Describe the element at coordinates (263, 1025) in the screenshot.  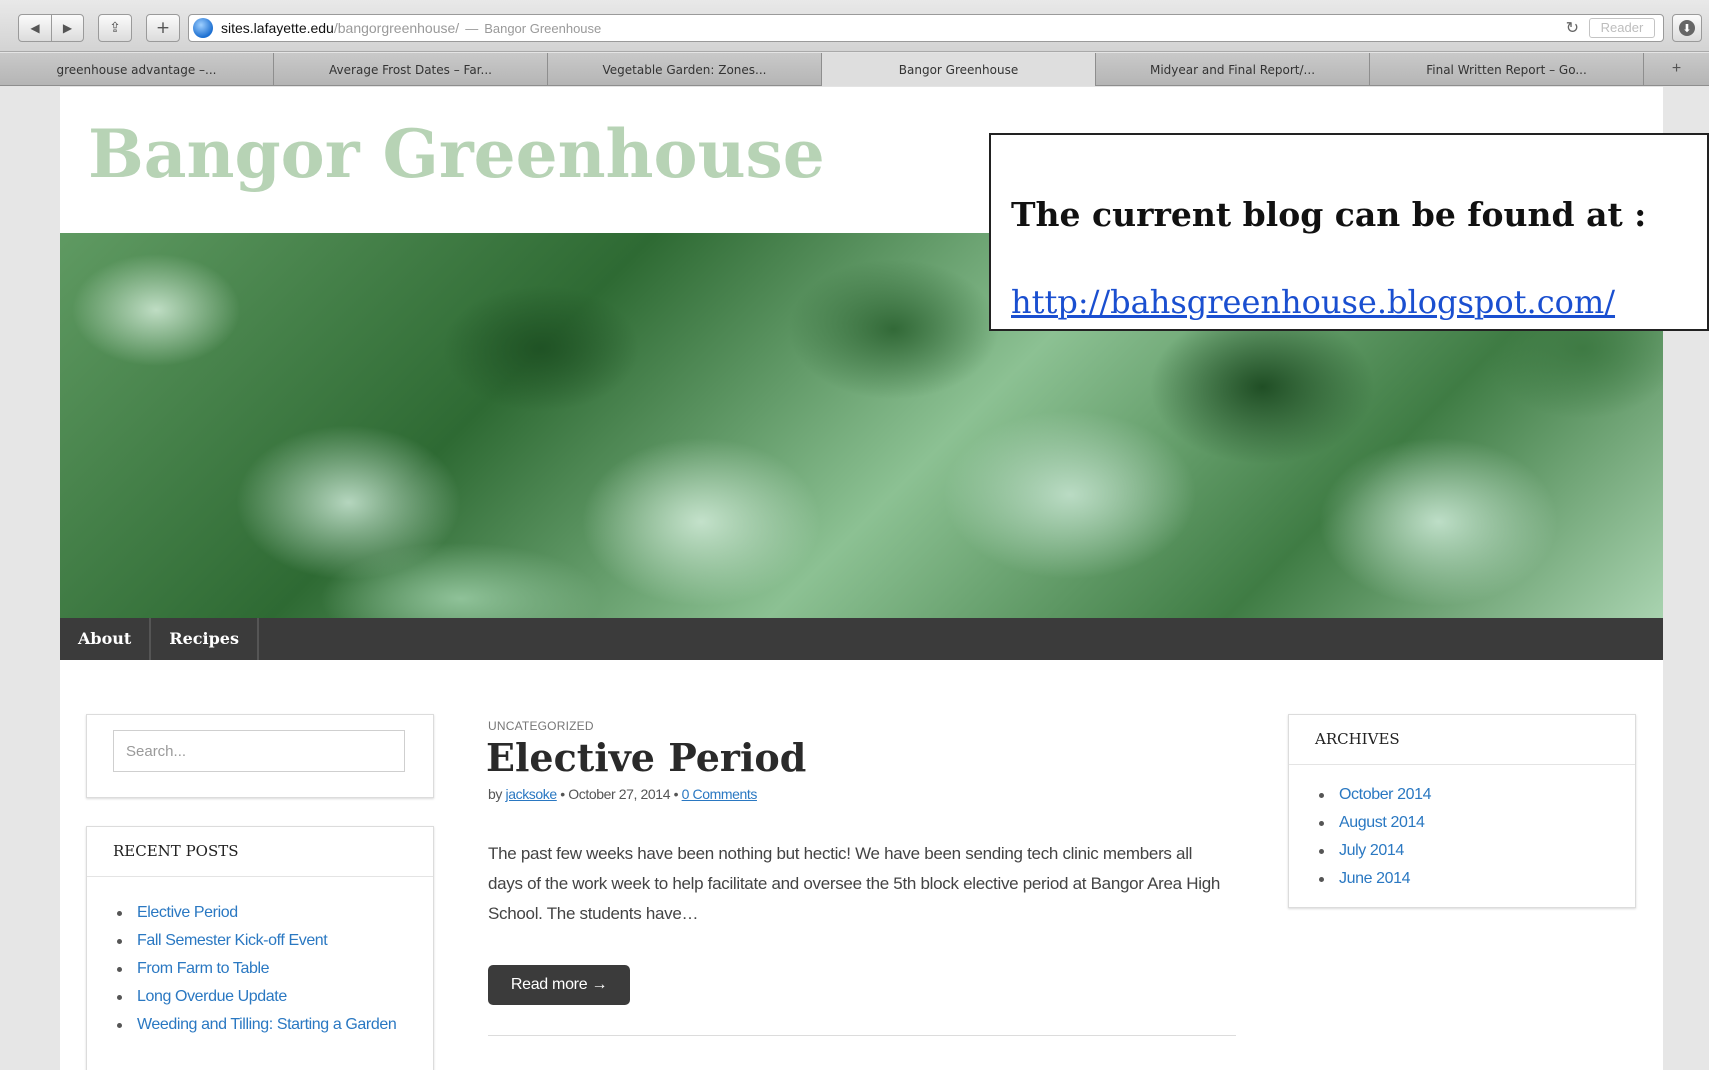
I see `recent-post-link: Weeding and Tilling: Starting a Garden` at that location.